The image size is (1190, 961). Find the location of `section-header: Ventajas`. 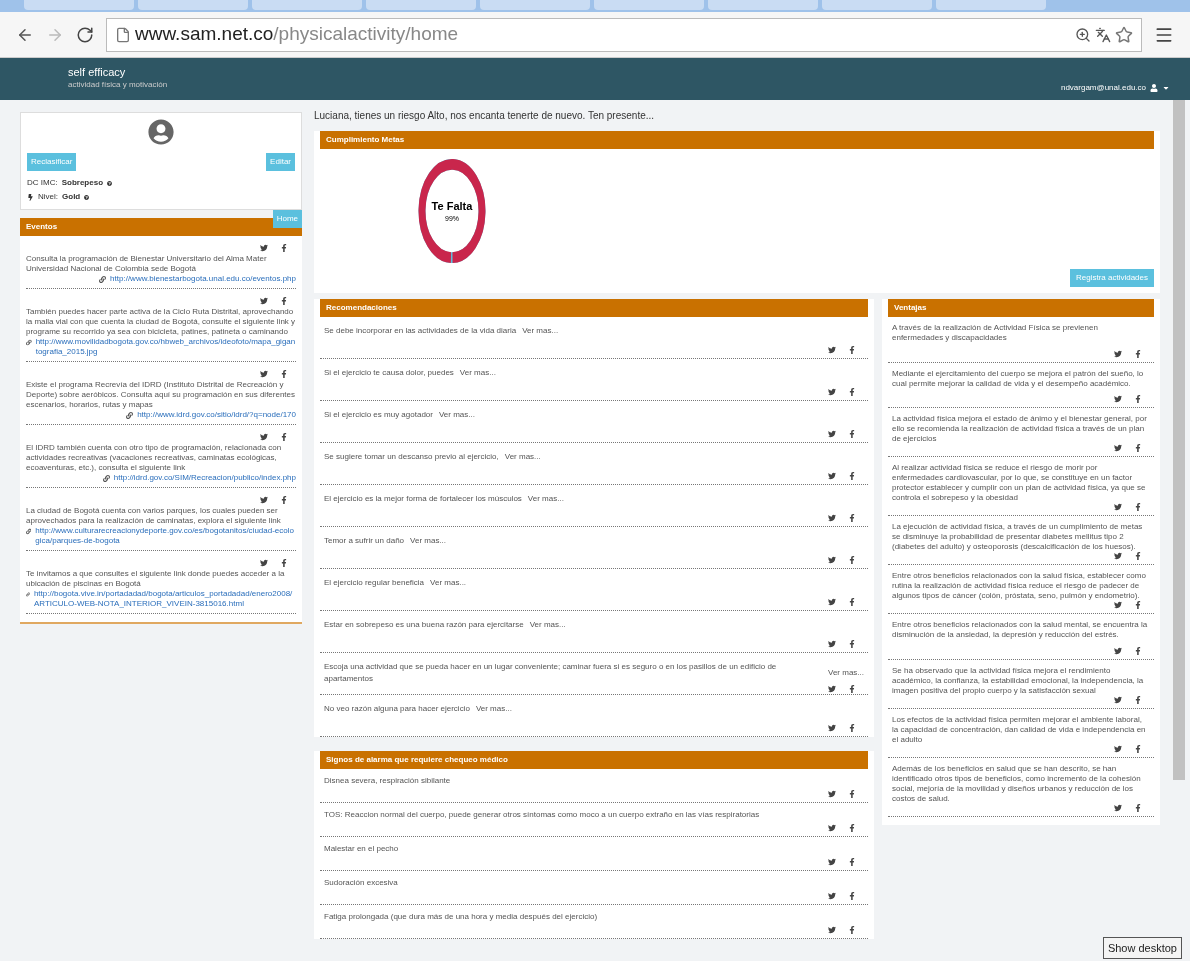

section-header: Ventajas is located at coordinates (1021, 308).